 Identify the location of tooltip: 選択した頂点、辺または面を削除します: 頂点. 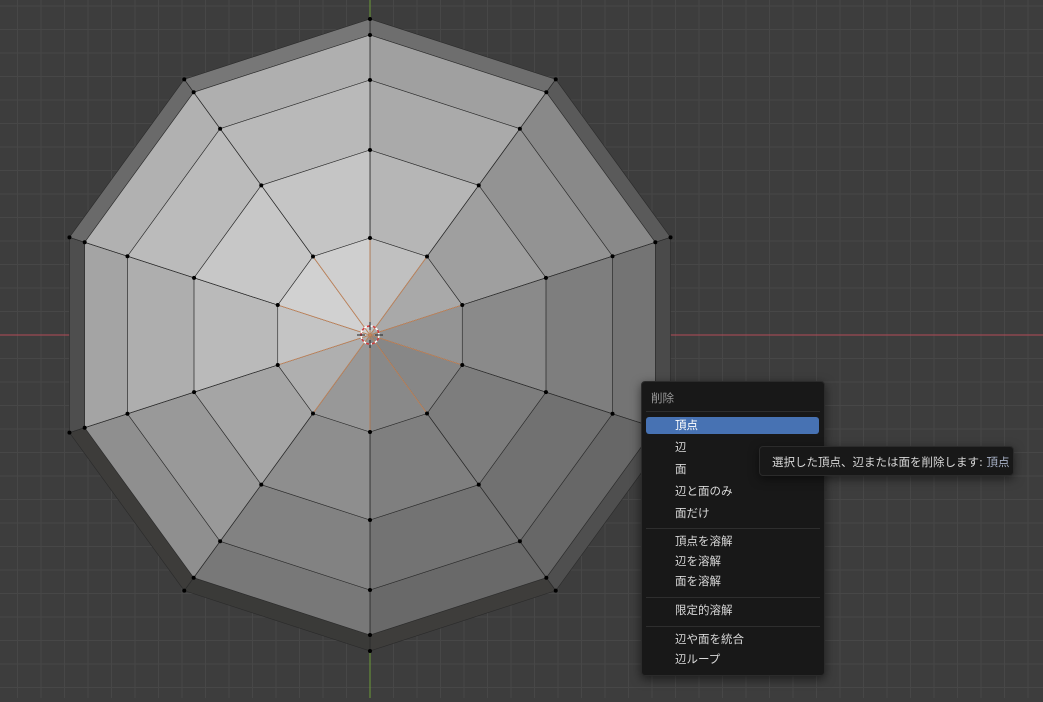
(886, 461).